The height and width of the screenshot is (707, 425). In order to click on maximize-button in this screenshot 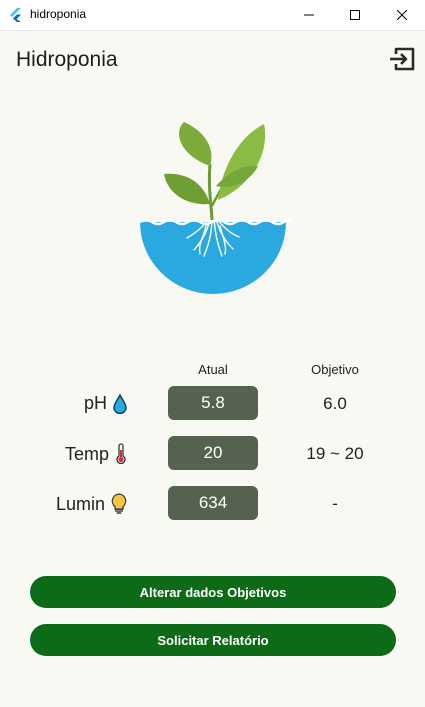, I will do `click(355, 15)`.